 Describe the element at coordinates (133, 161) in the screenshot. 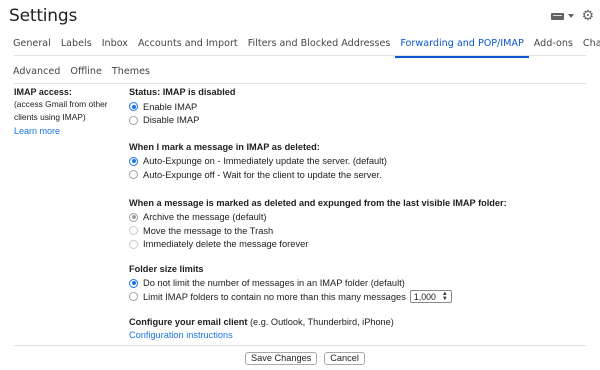

I see `auto-expunge-on-radio` at that location.